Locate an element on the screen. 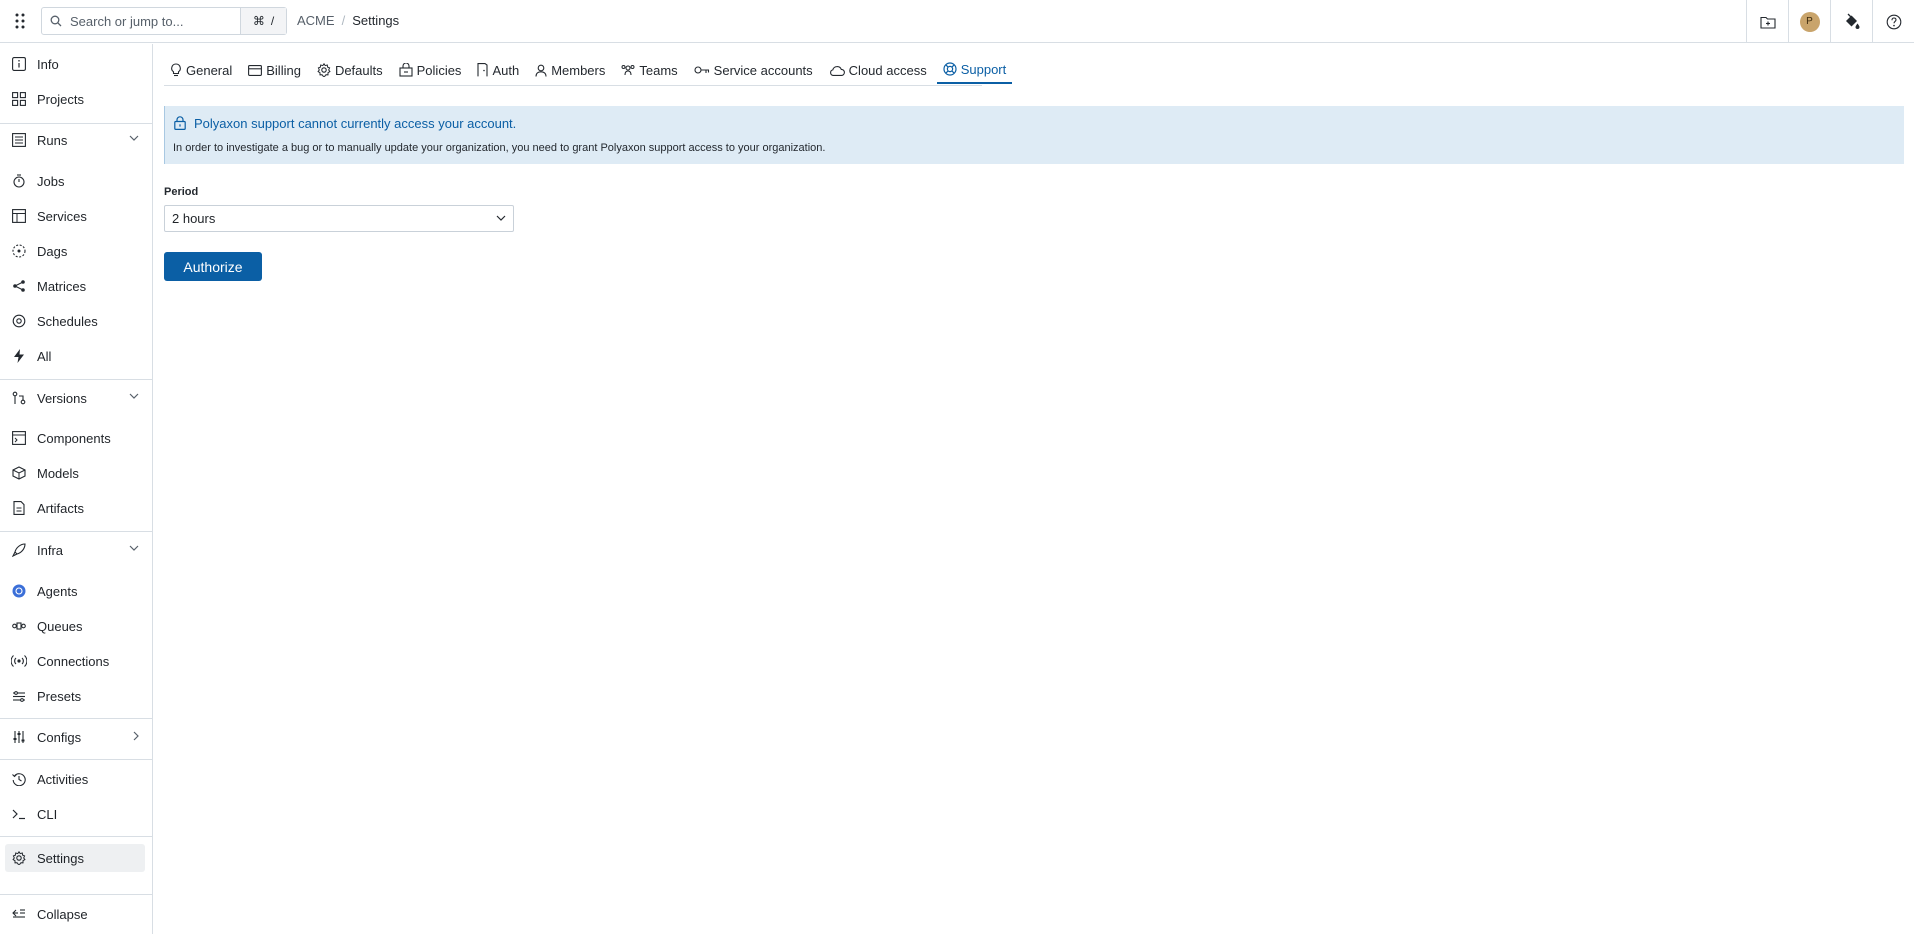 Image resolution: width=1914 pixels, height=934 pixels. services-icon is located at coordinates (19, 216).